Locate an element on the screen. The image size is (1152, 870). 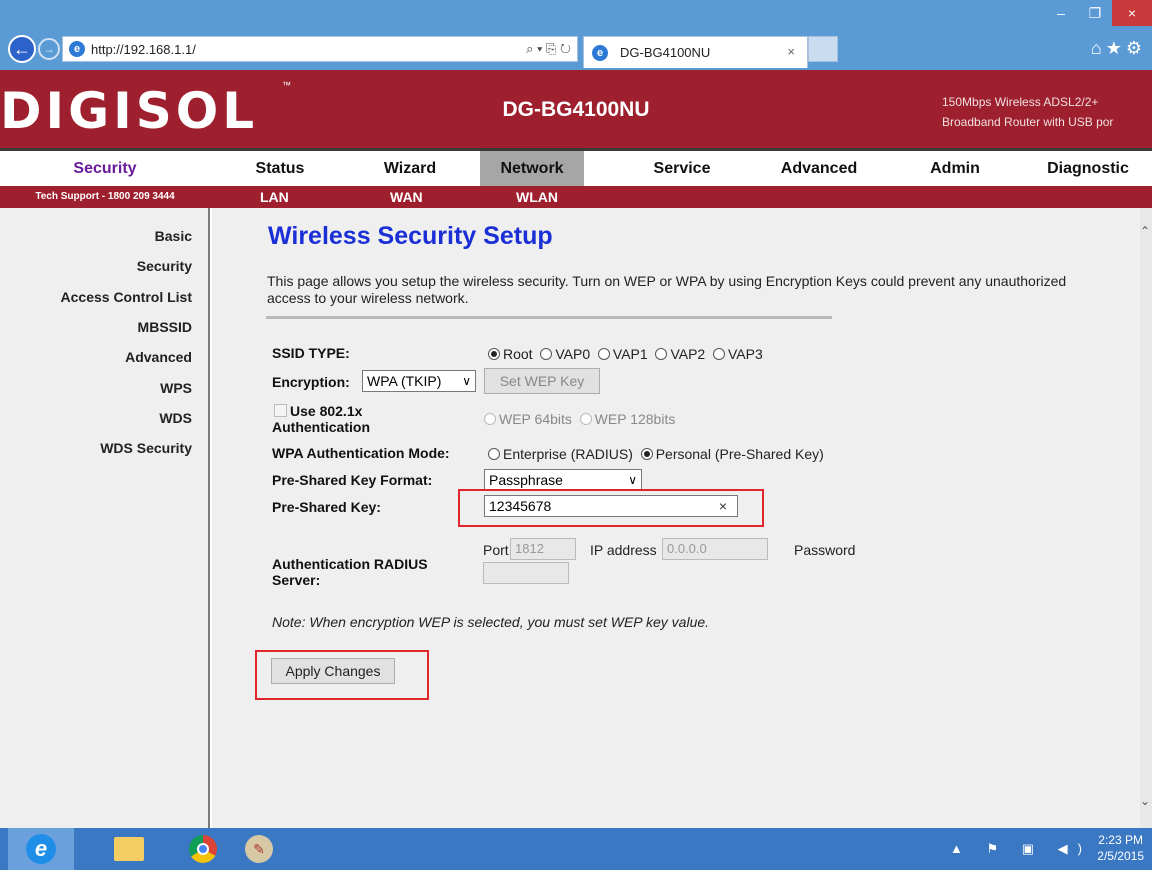
taskbar-ie-button: e is located at coordinates (41, 849).